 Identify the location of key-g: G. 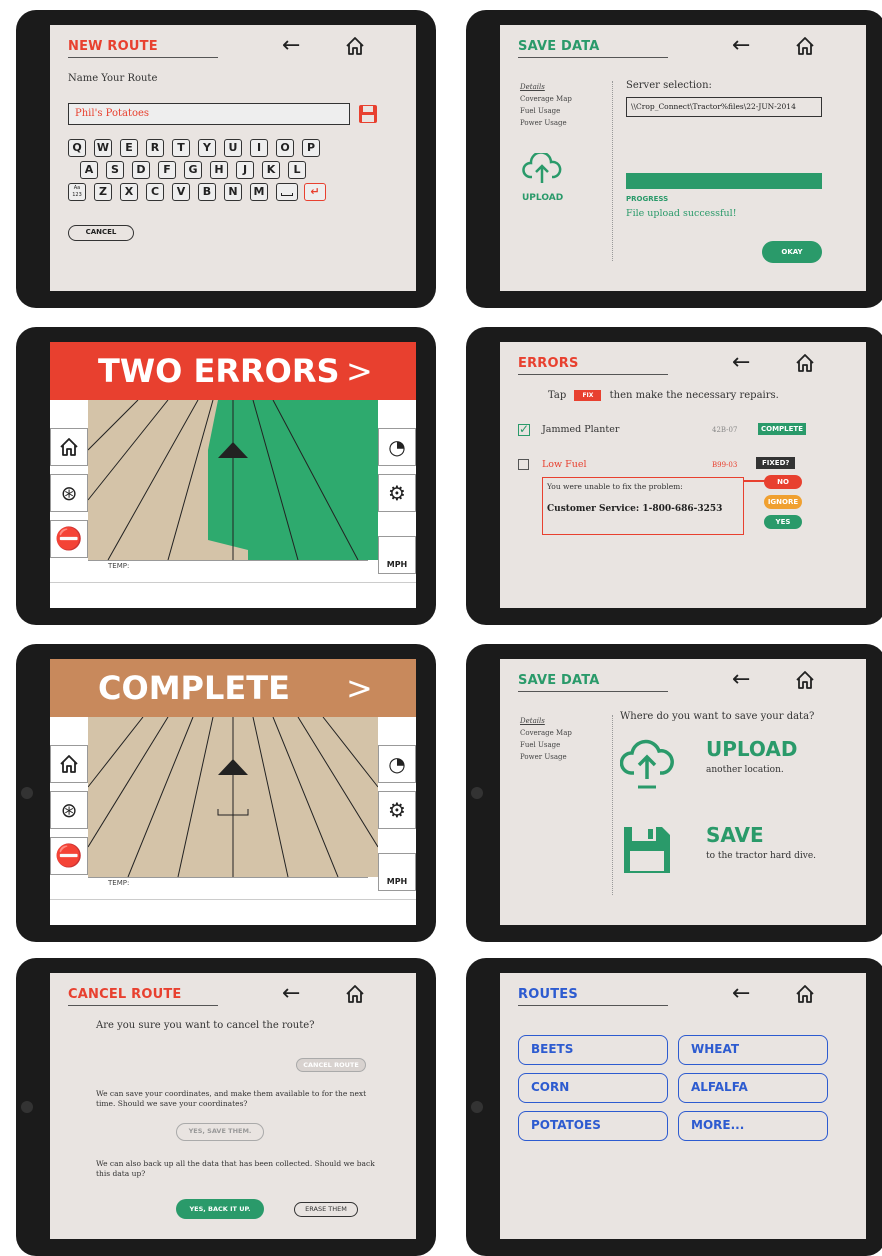
(193, 170).